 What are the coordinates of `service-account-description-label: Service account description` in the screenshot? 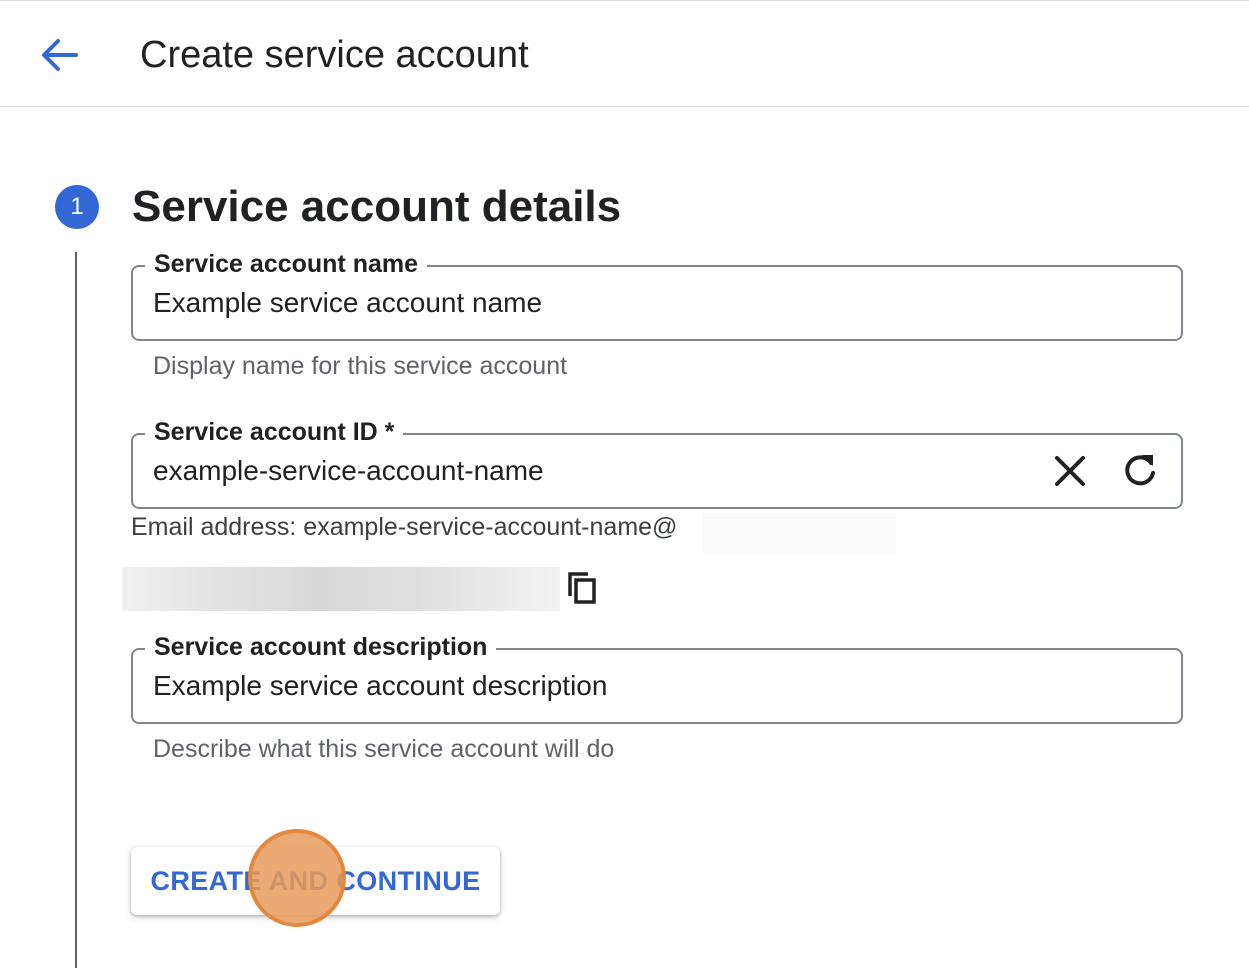 It's located at (321, 647).